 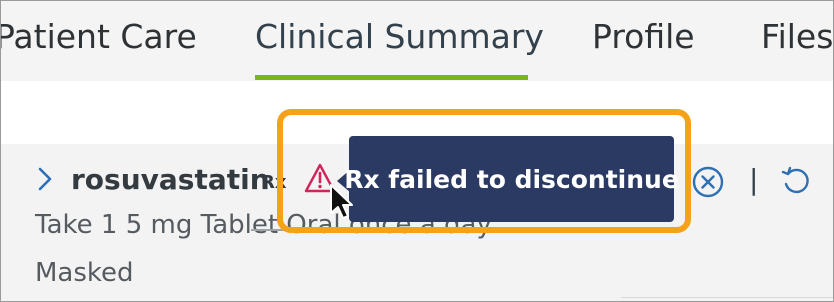 I want to click on circle-x-icon, so click(x=708, y=182).